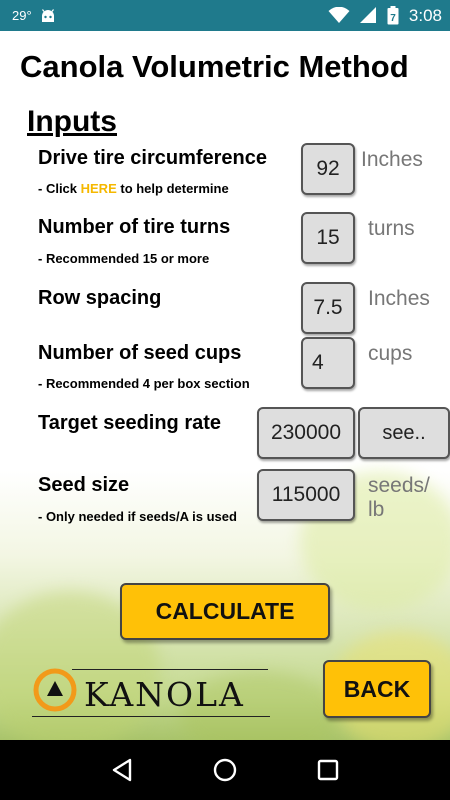  What do you see at coordinates (392, 159) in the screenshot?
I see `tire-circumference-unit: Inches` at bounding box center [392, 159].